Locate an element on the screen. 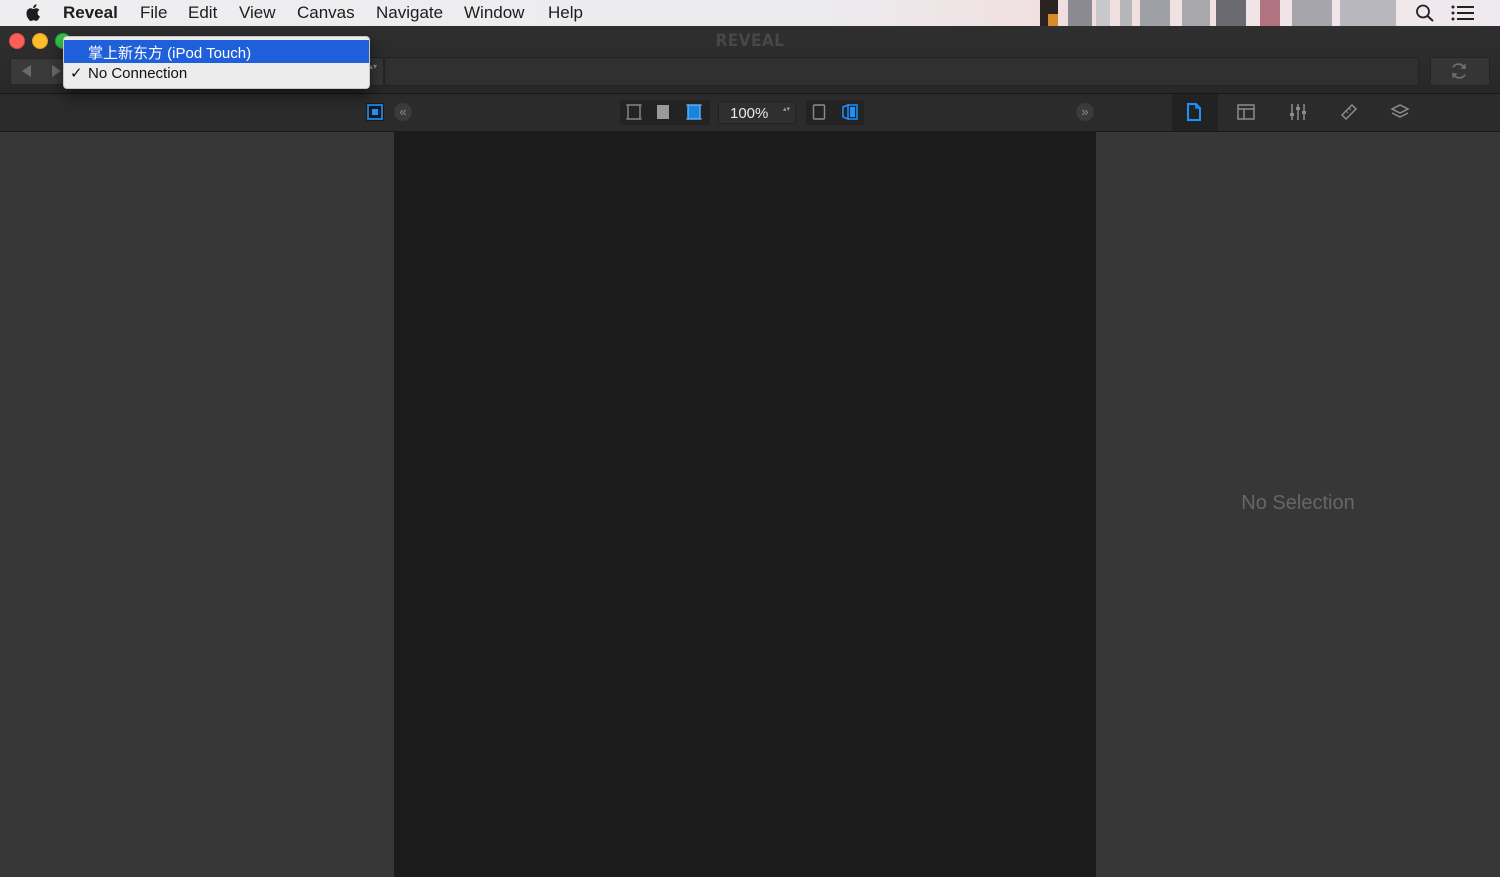 This screenshot has height=877, width=1500. layout-inspector-icon is located at coordinates (1246, 112).